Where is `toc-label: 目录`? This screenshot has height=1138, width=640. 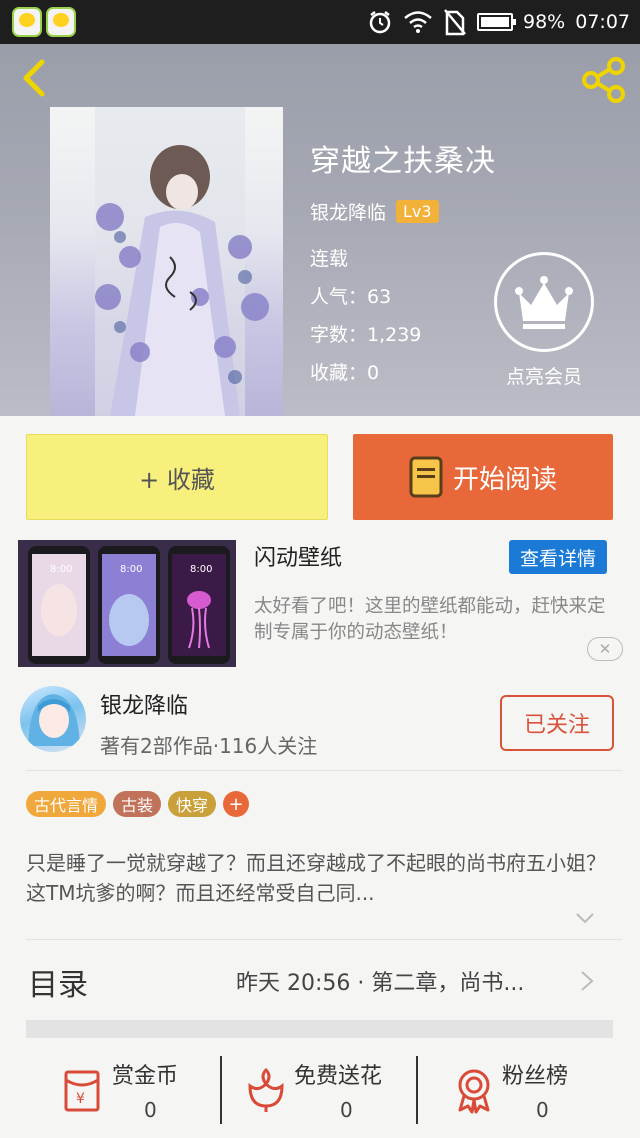
toc-label: 目录 is located at coordinates (58, 982).